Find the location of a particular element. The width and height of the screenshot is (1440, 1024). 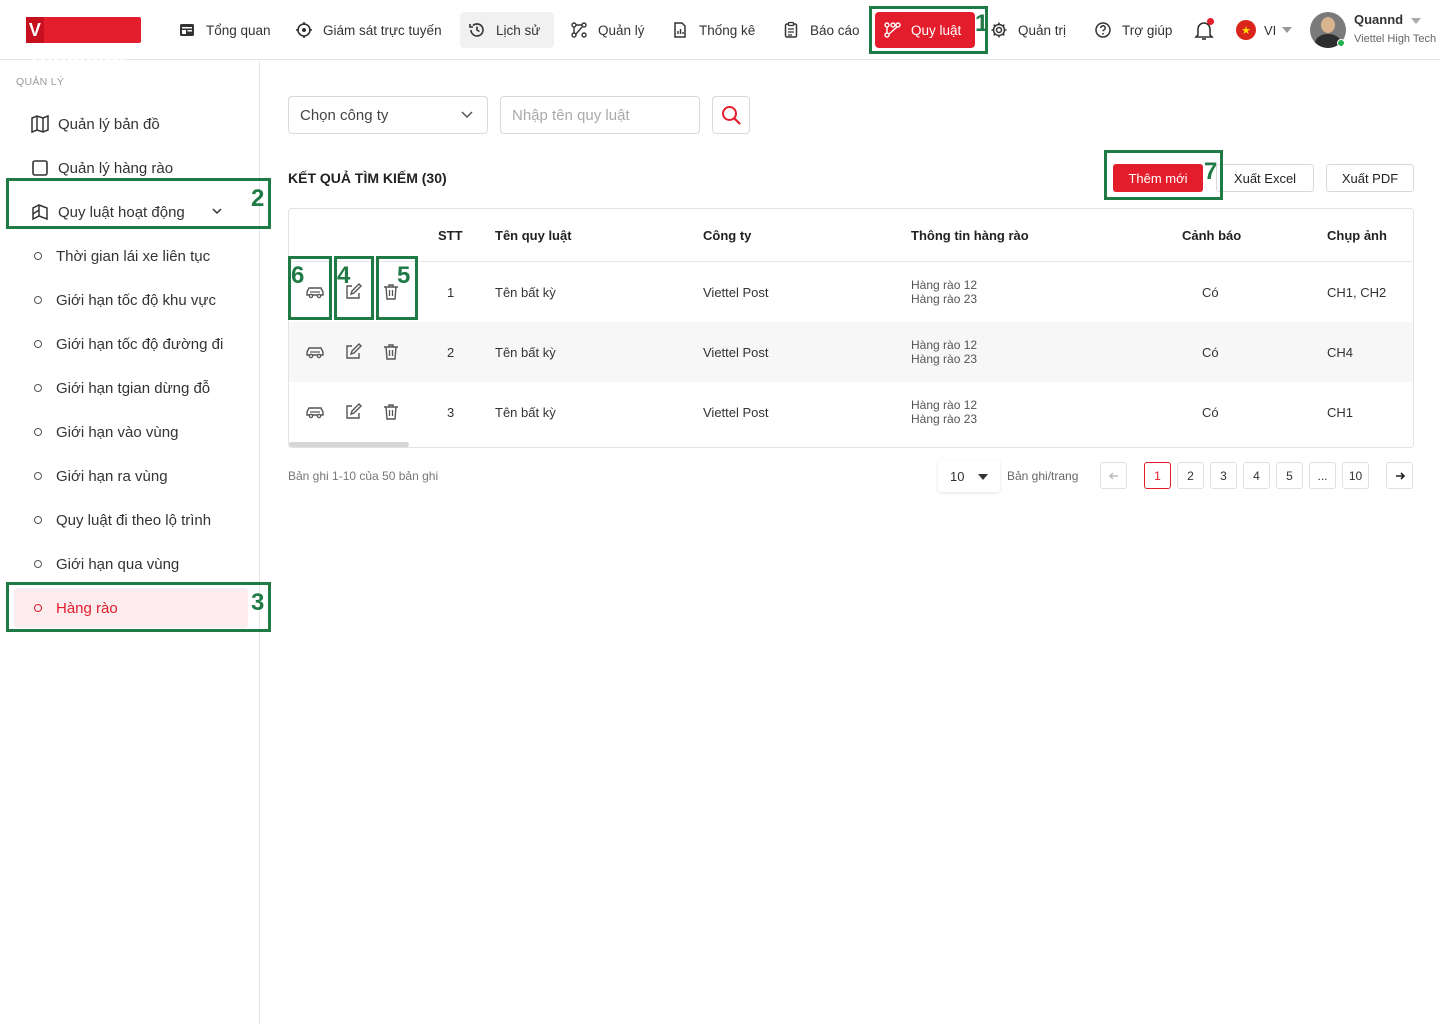

cell-fence-info: Hàng rào 12 Hàng rào 23 is located at coordinates (944, 412).